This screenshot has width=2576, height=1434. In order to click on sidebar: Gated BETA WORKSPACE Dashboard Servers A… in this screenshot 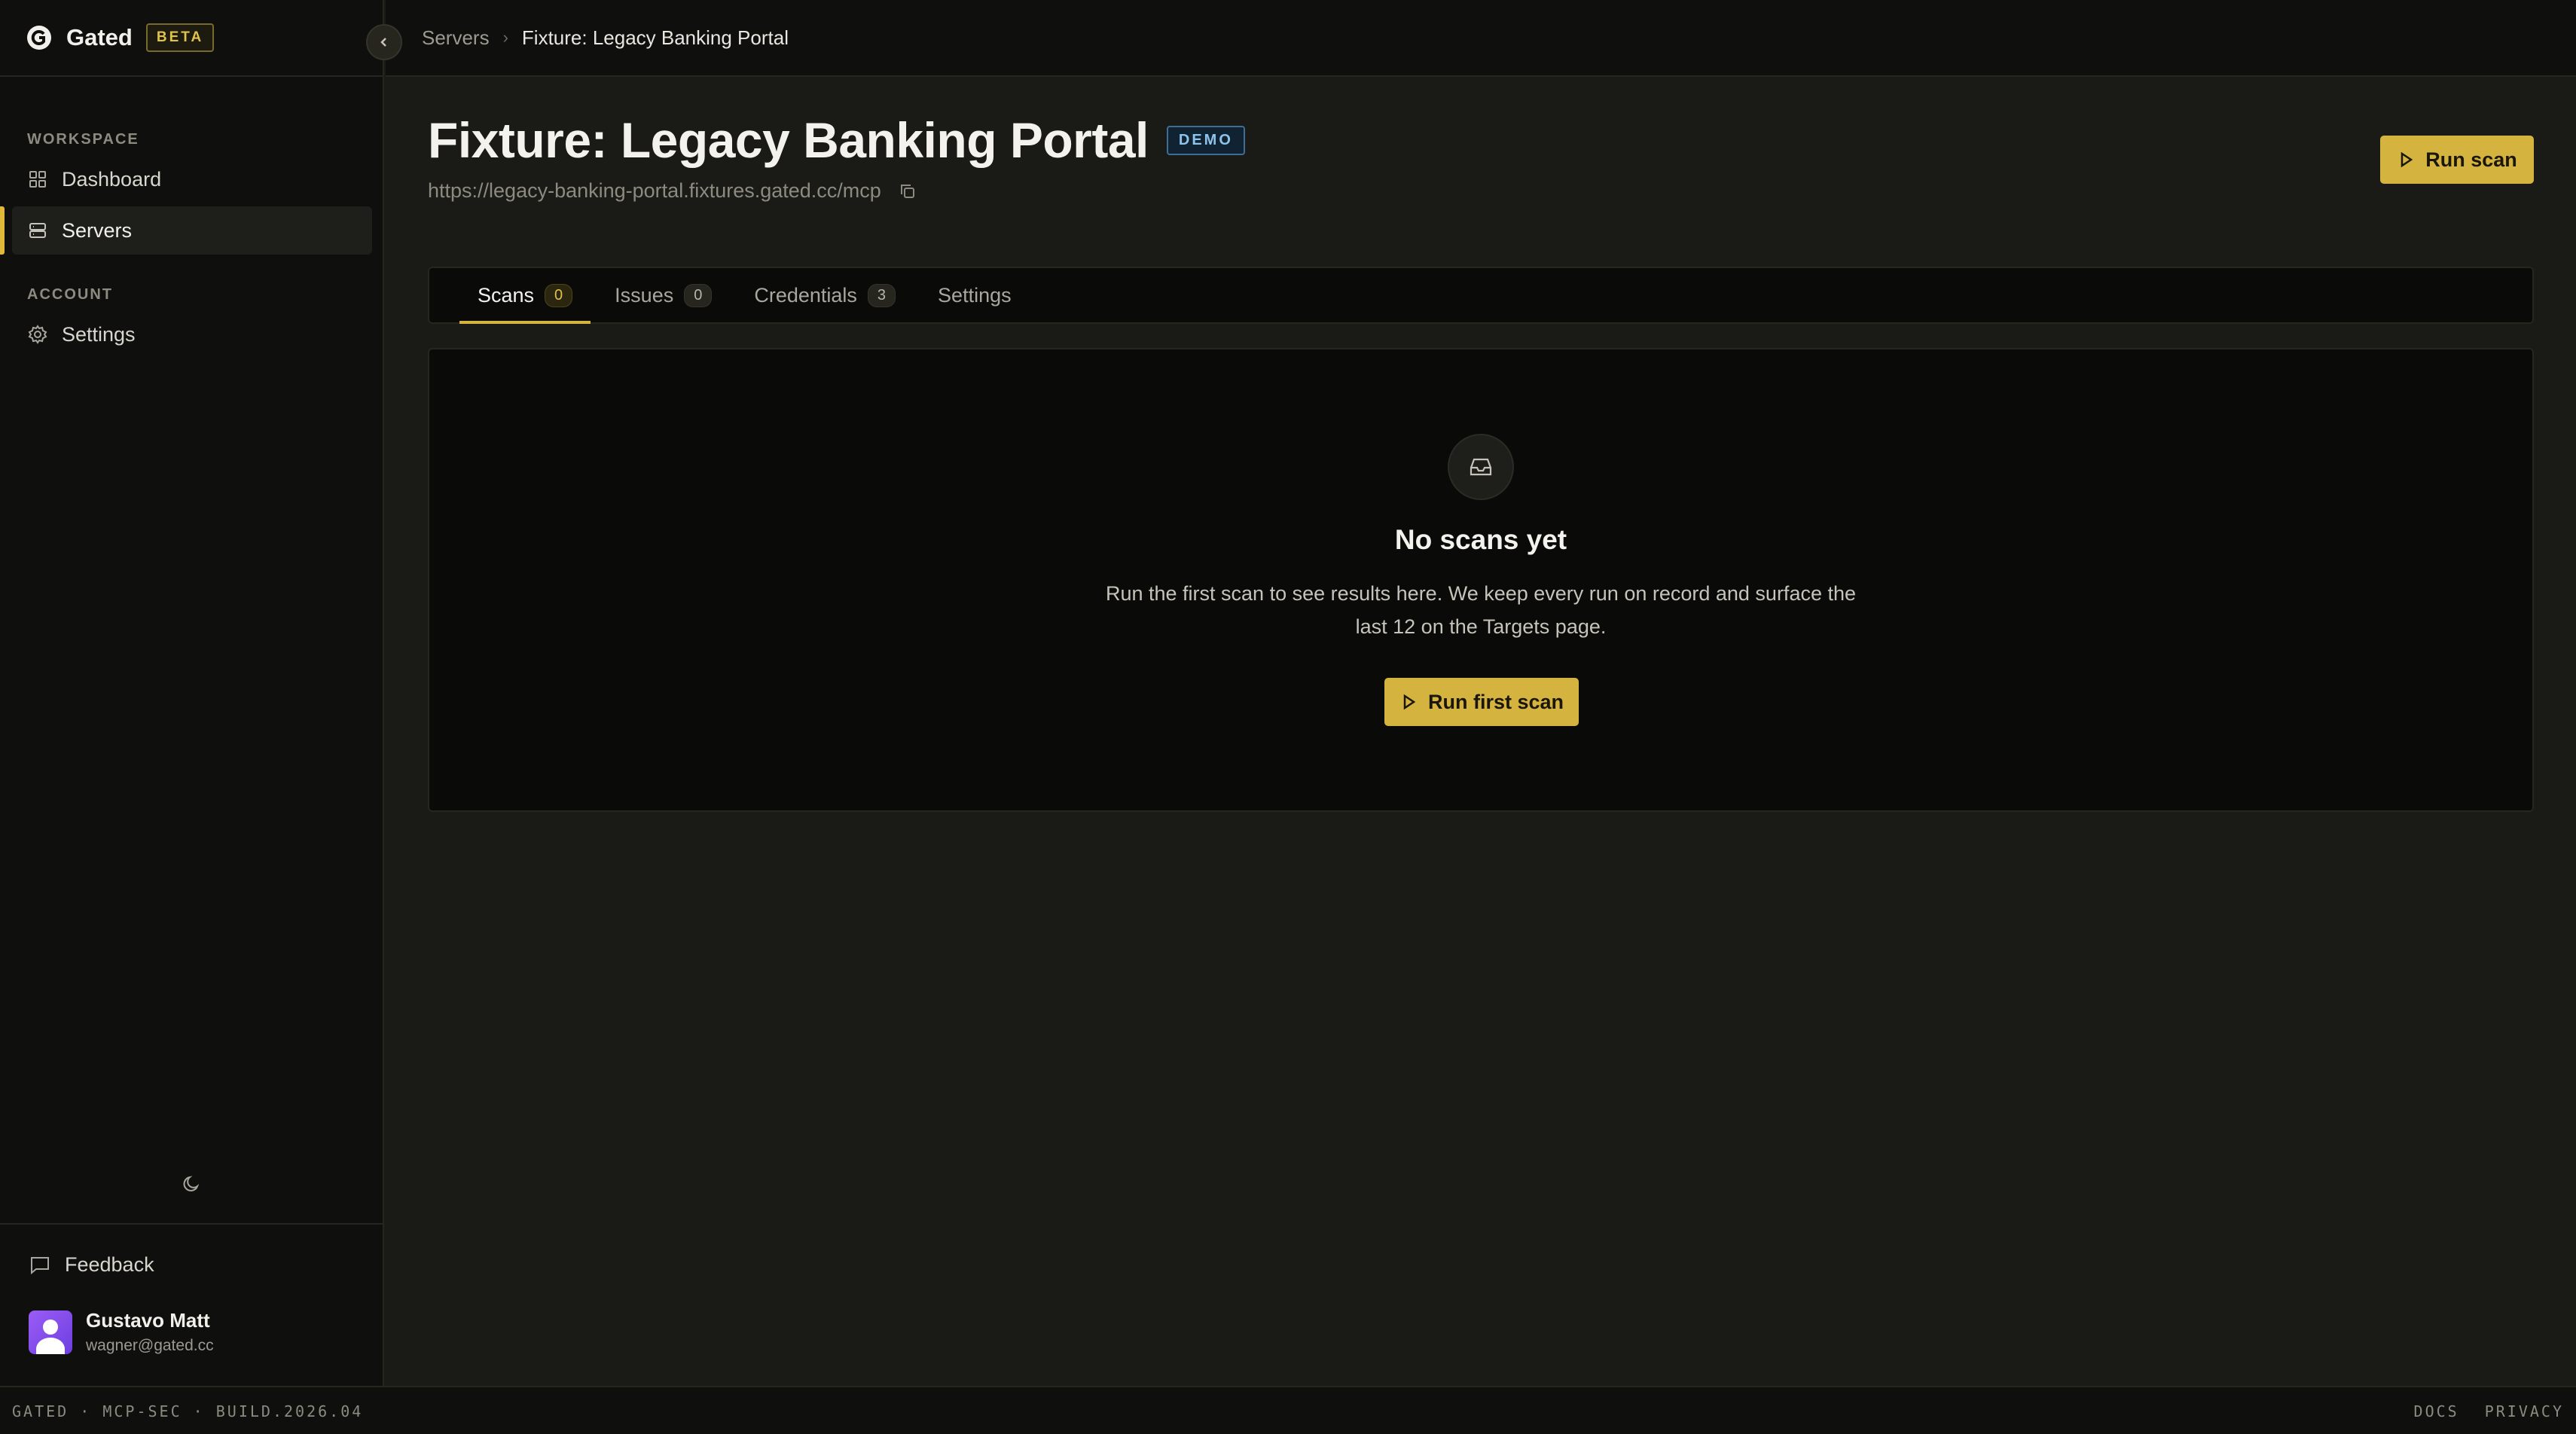, I will do `click(192, 693)`.